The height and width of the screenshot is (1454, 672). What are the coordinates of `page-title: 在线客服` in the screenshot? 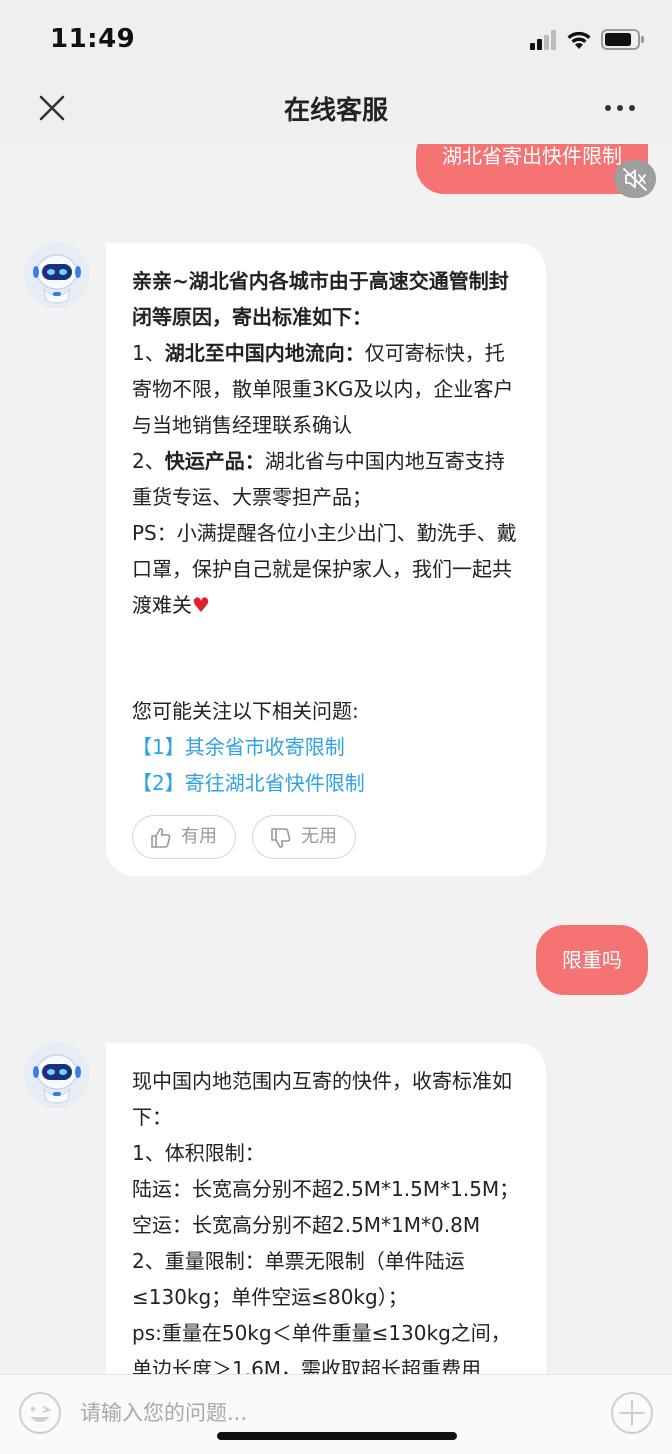 It's located at (335, 111).